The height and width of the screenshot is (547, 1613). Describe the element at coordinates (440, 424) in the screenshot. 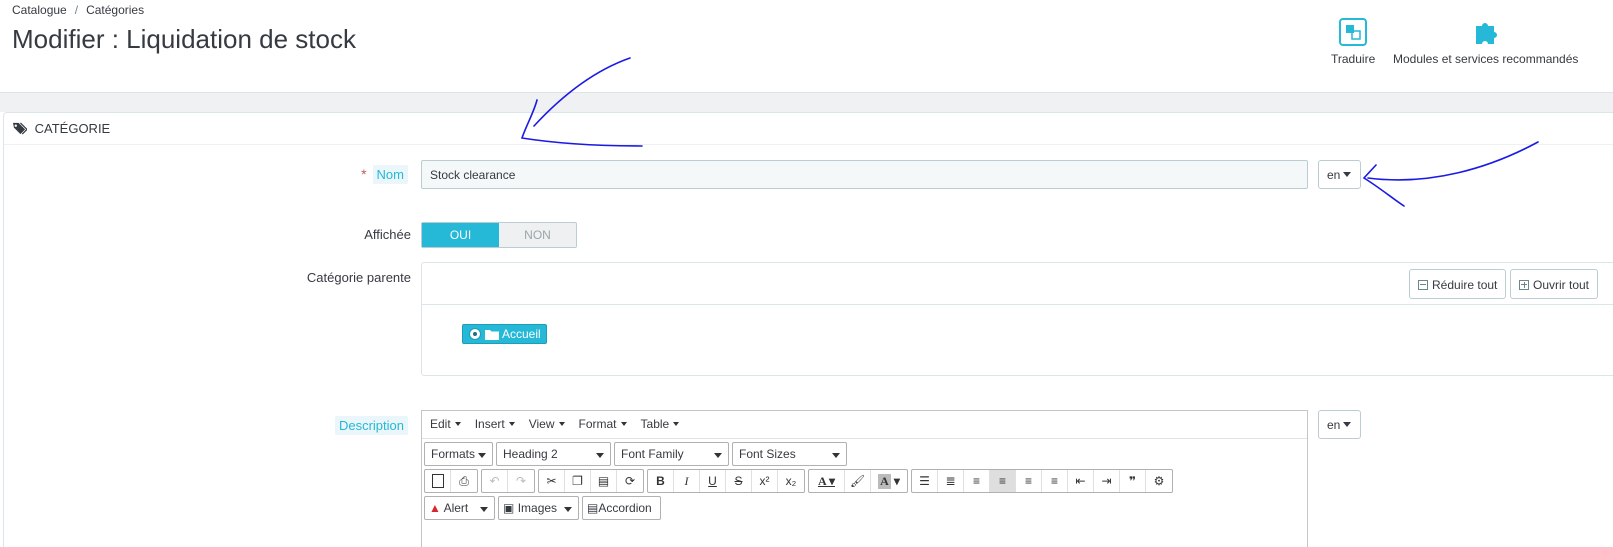

I see `menu-edit-label: Edit` at that location.